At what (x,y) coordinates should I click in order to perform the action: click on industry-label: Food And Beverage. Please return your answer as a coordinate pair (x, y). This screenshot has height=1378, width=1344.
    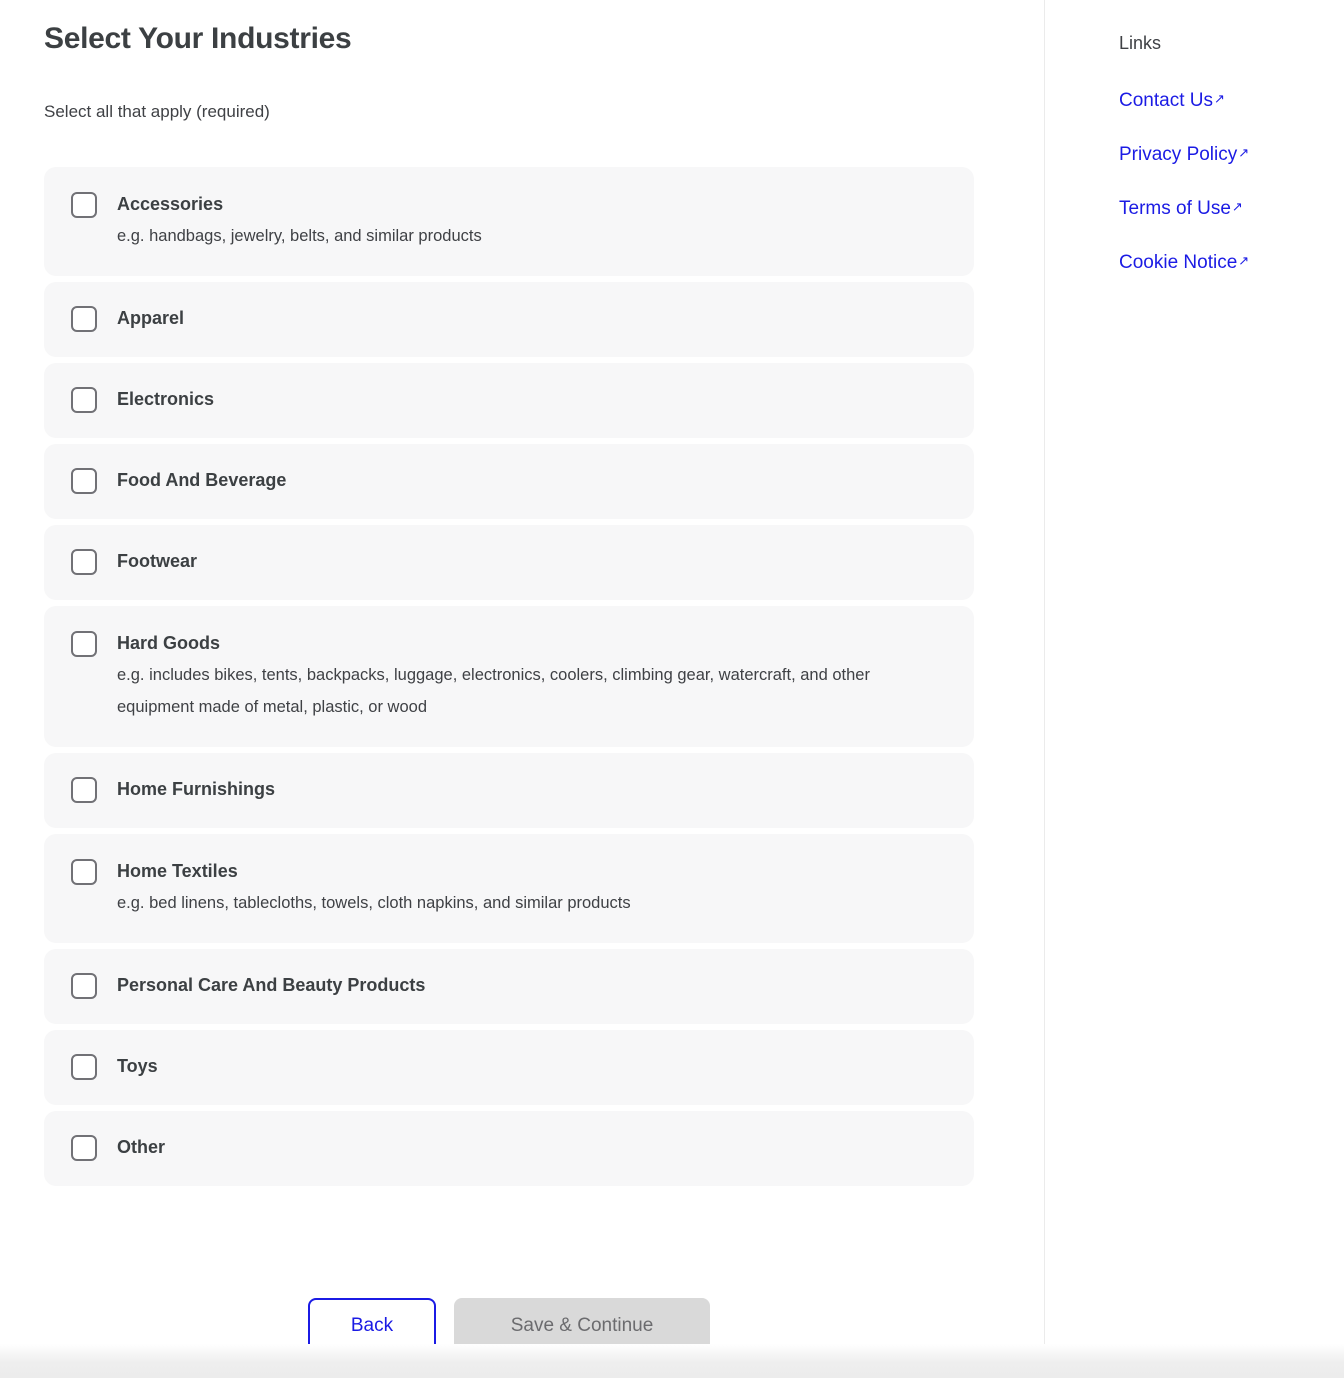
    Looking at the image, I should click on (202, 480).